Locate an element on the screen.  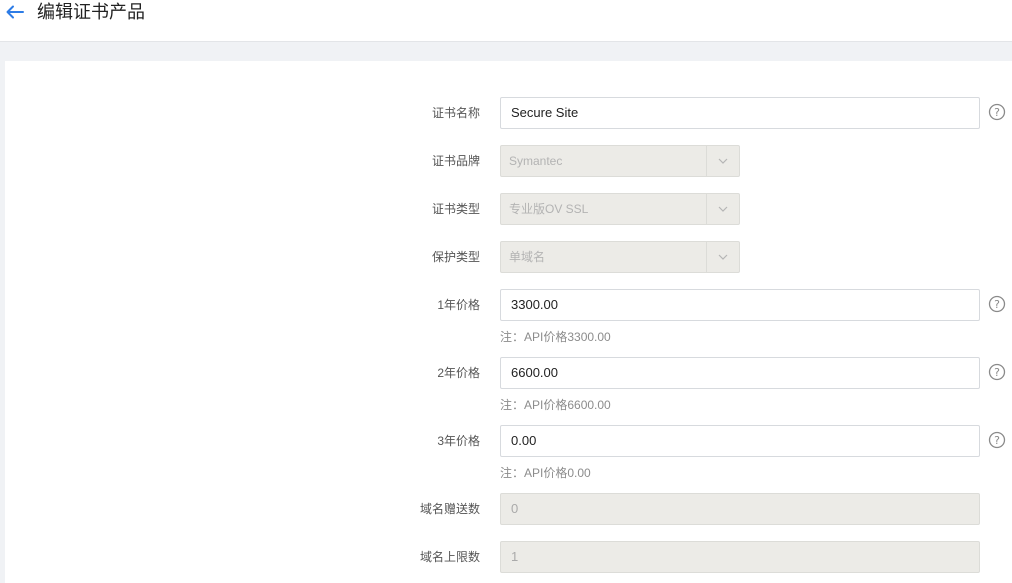
page-header: 编辑证书产品 is located at coordinates (506, 21).